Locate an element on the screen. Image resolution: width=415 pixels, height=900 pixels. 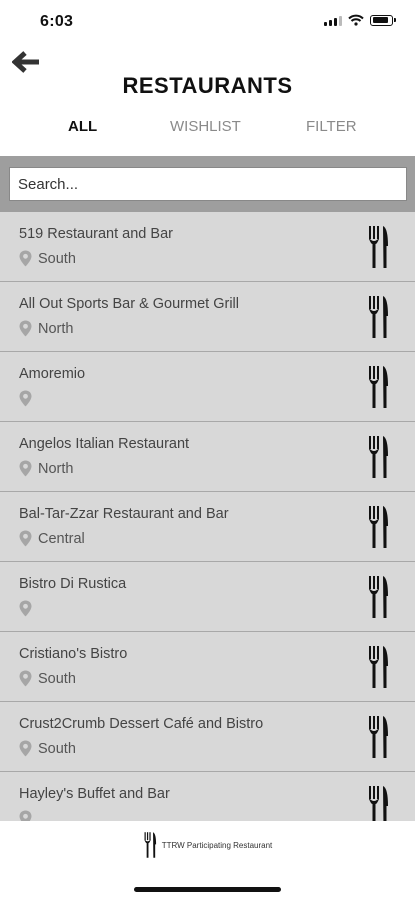
restaurant-row: Bal-Tar-Zzar Restaurant and Bar Central is located at coordinates (207, 527).